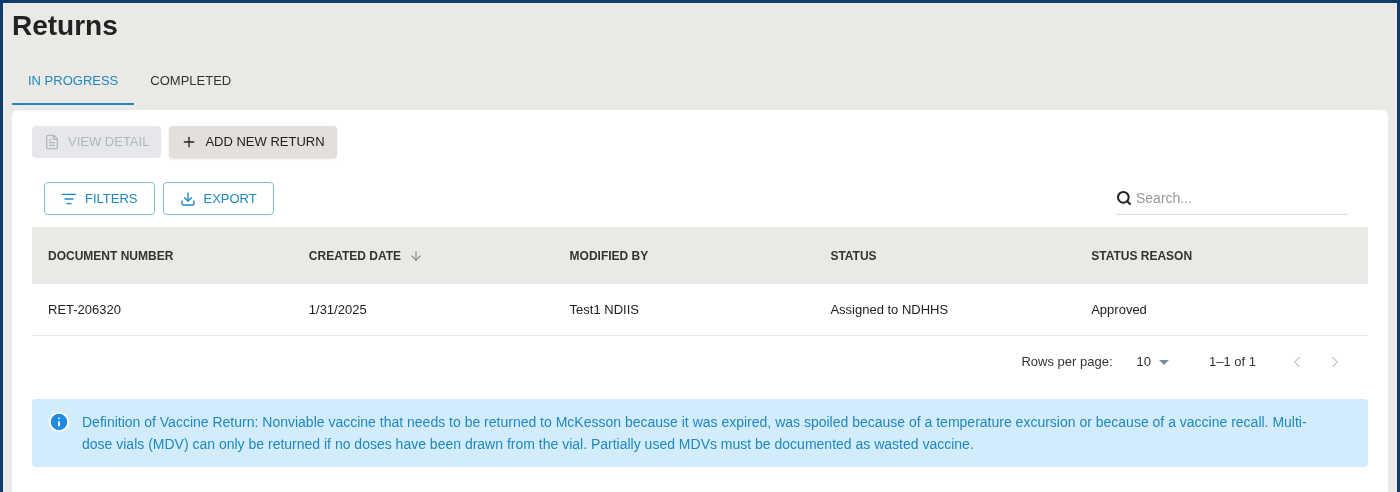 The width and height of the screenshot is (1400, 492). I want to click on page-range: 1–1 of 1, so click(1232, 362).